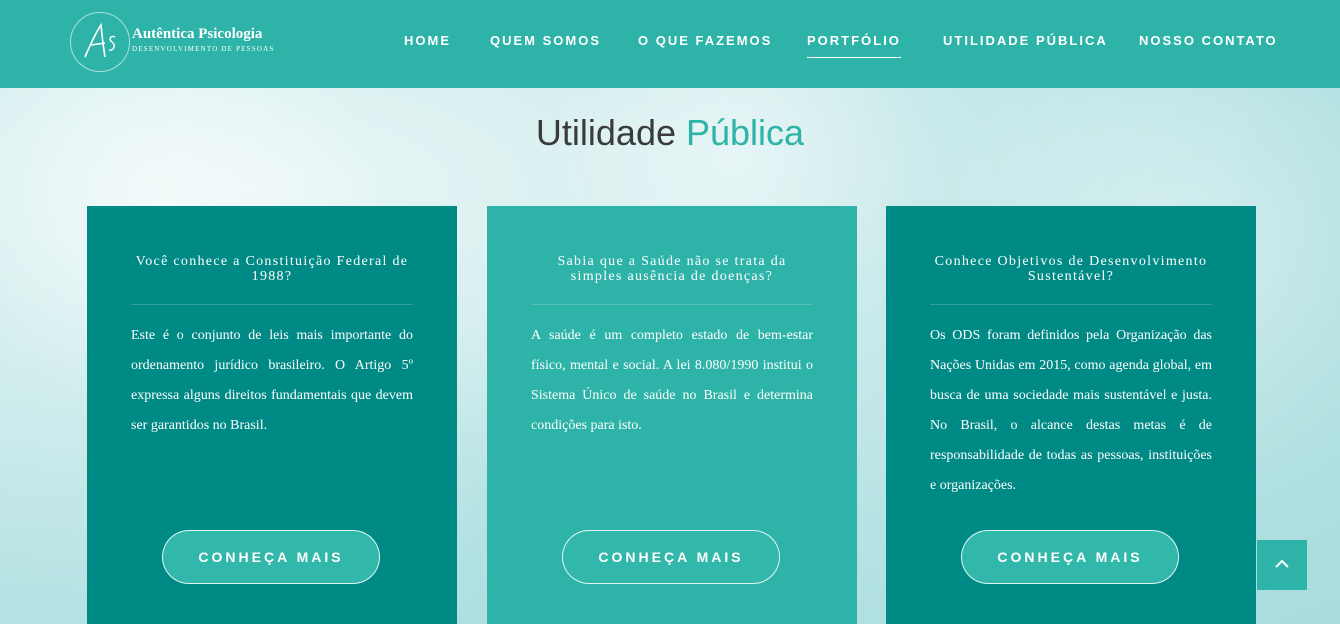 This screenshot has width=1340, height=624. I want to click on chevron-up-icon, so click(1282, 563).